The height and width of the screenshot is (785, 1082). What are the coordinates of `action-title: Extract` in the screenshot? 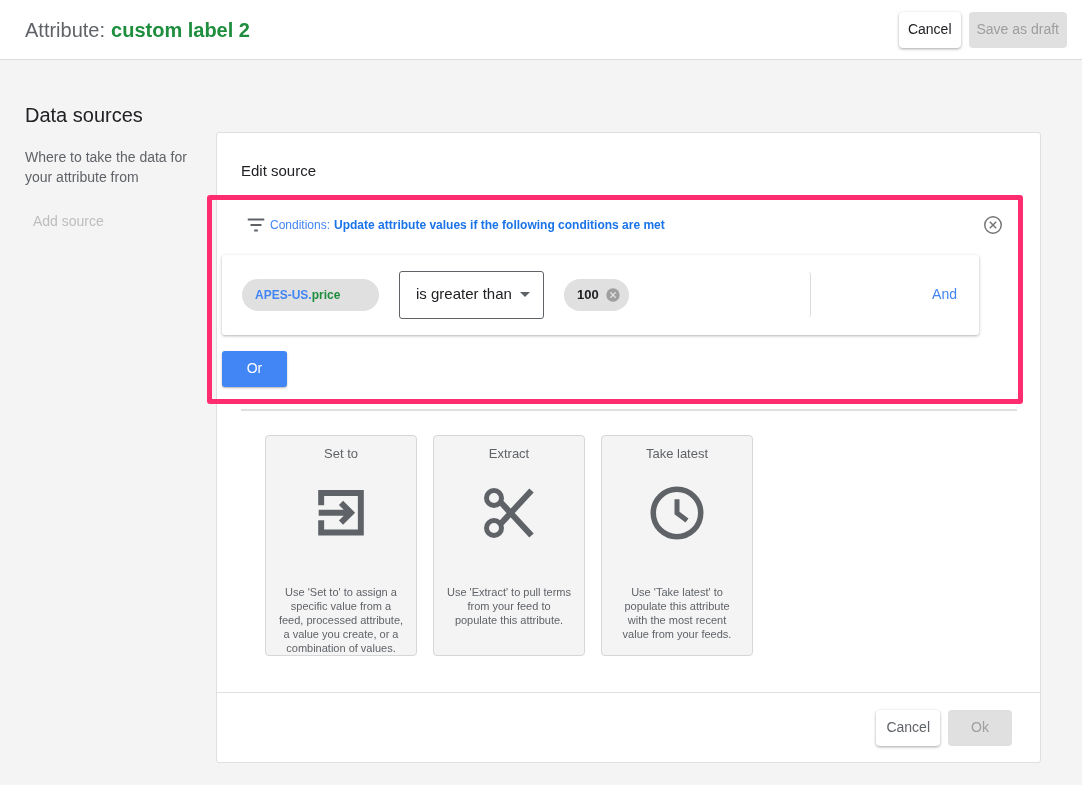 It's located at (509, 453).